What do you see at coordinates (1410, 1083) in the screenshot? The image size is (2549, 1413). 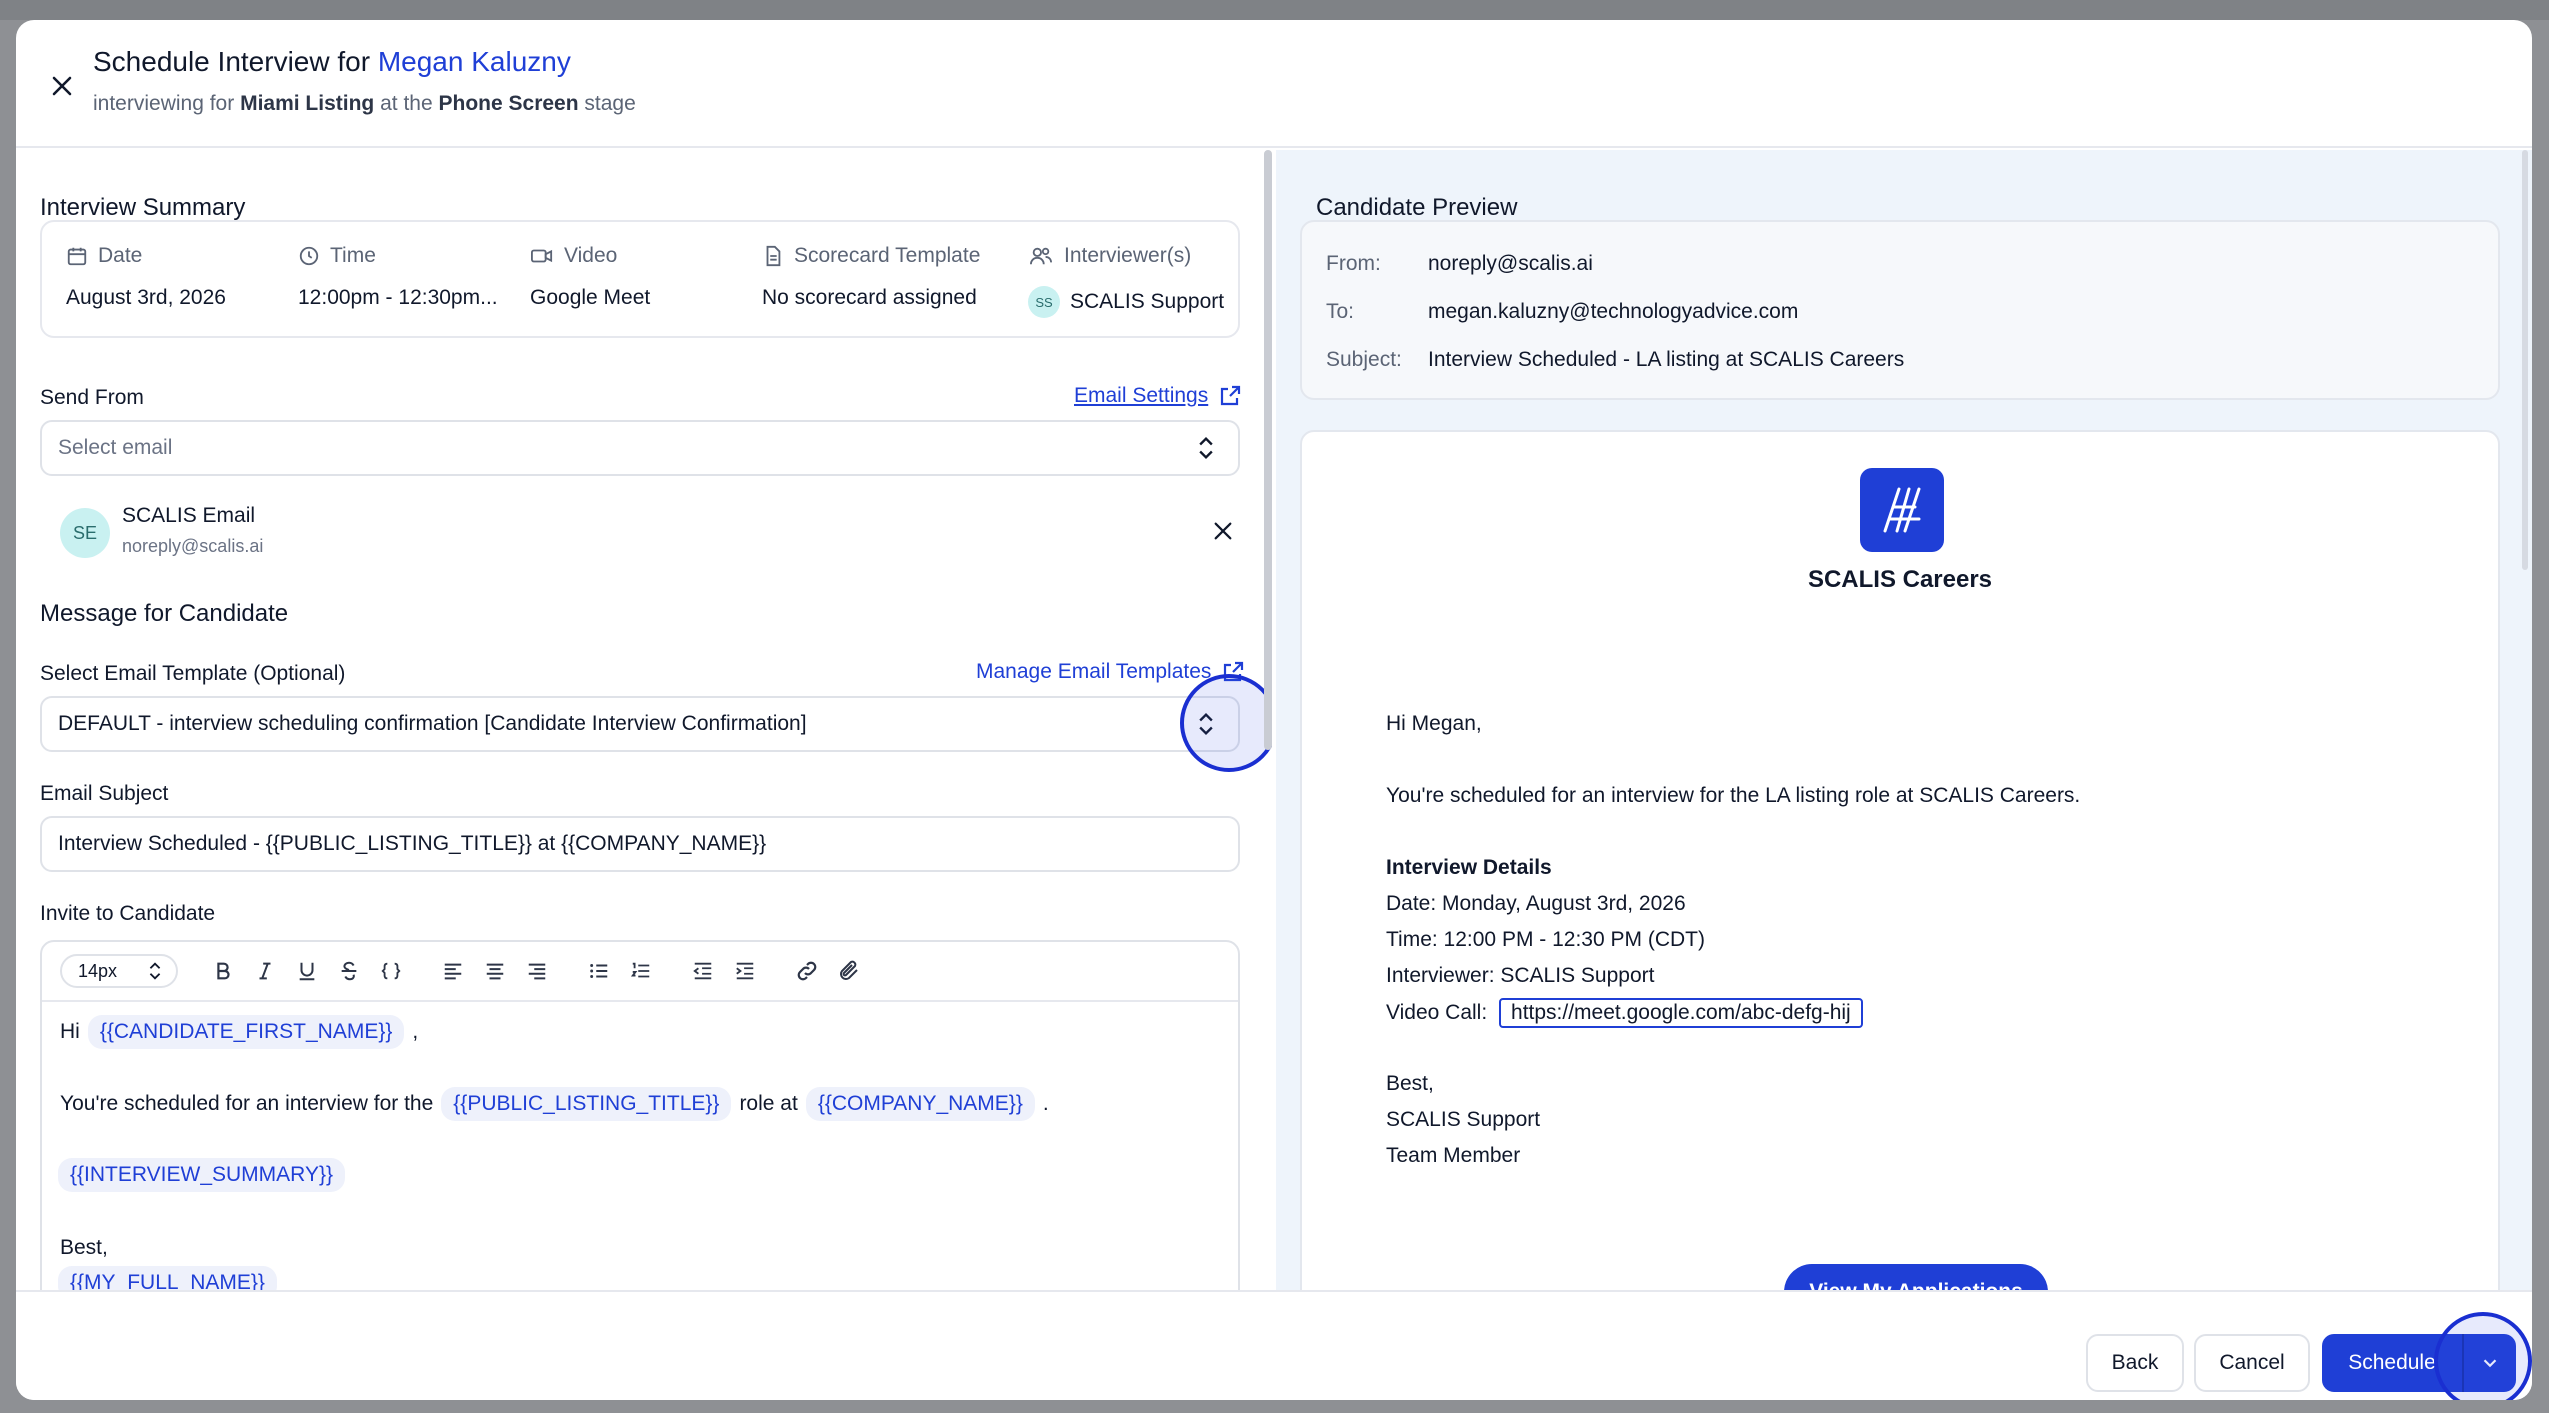 I see `signature-best: Best,` at bounding box center [1410, 1083].